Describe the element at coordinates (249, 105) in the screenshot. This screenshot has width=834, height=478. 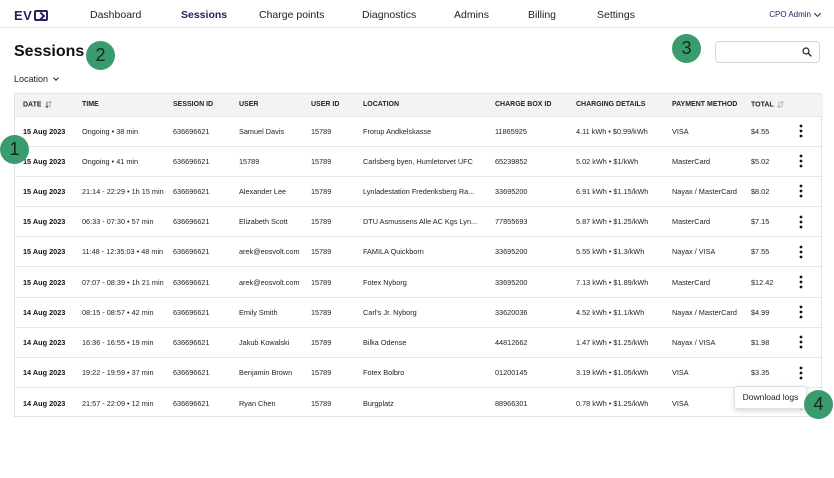
I see `column-header-user: User` at that location.